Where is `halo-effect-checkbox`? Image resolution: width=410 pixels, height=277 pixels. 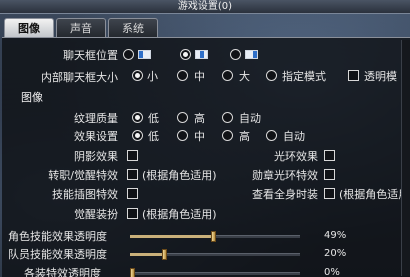 halo-effect-checkbox is located at coordinates (329, 155).